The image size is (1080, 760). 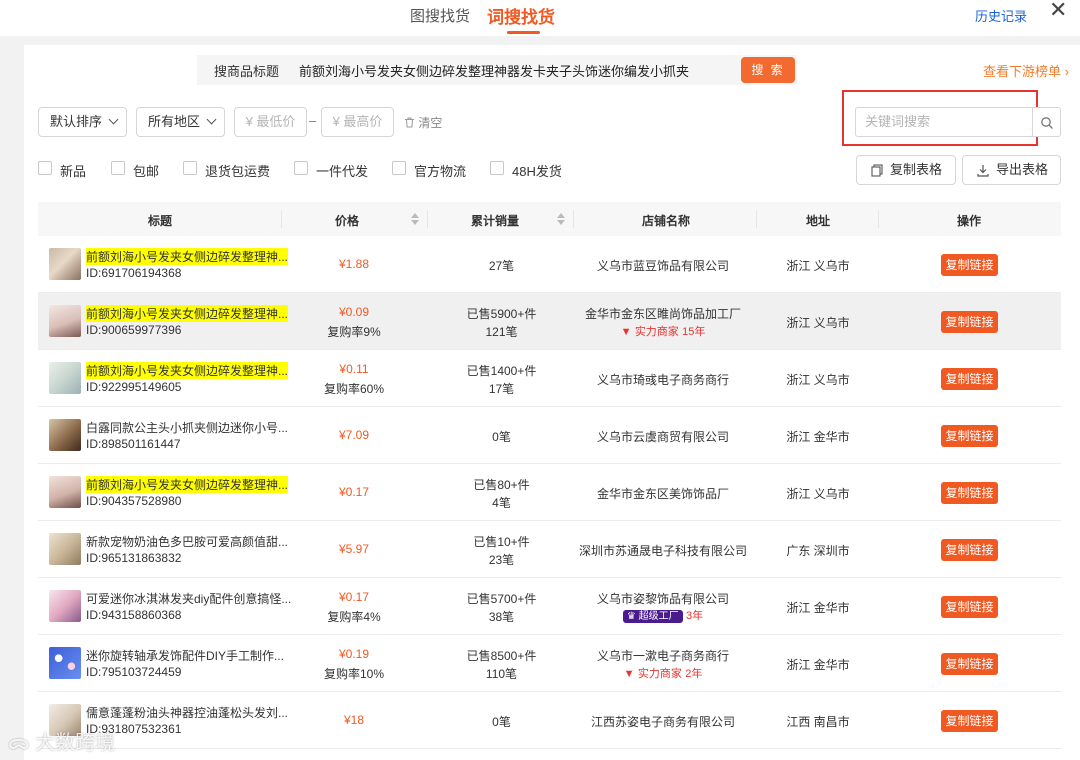 I want to click on checkbox-dropship, so click(x=301, y=168).